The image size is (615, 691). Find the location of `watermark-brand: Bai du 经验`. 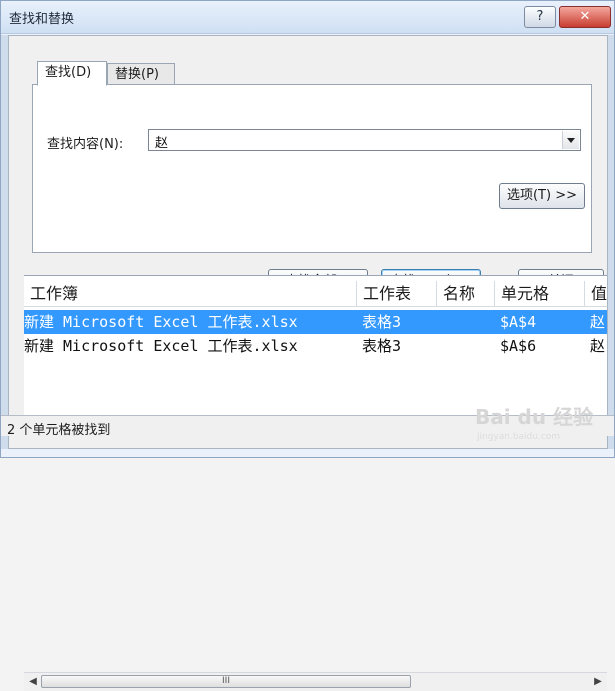

watermark-brand: Bai du 经验 is located at coordinates (534, 417).